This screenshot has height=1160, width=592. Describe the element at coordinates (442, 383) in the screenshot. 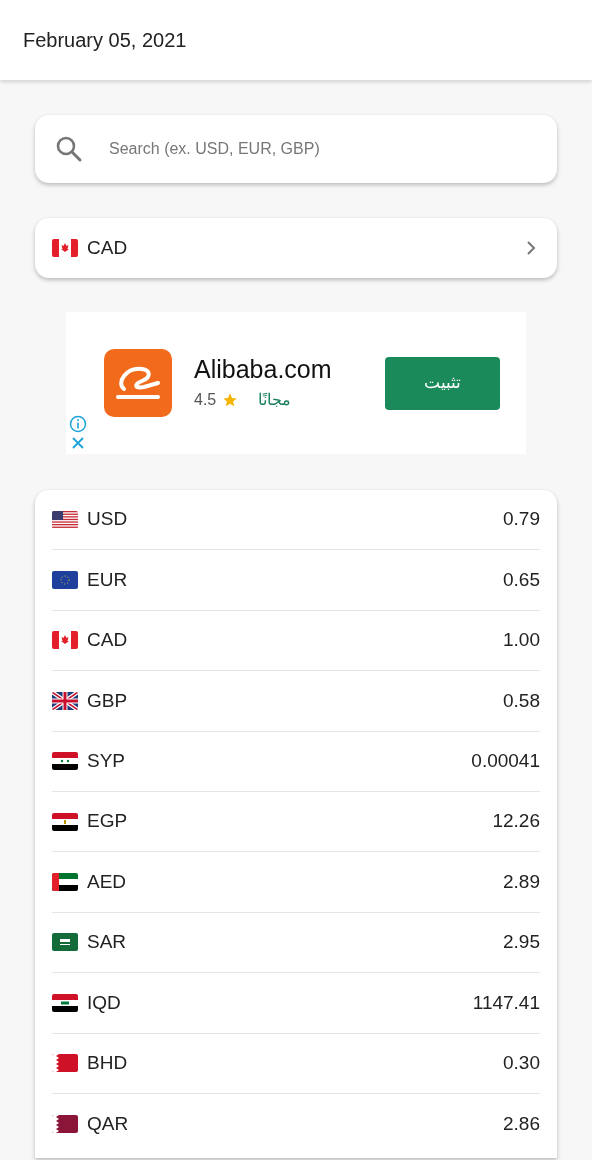

I see `install-button: تثبيت` at that location.